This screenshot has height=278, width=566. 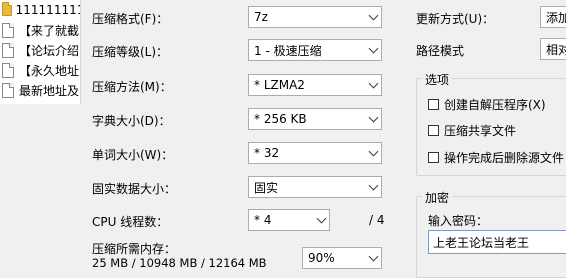 I want to click on dict-select: * 256 KB, so click(x=315, y=119).